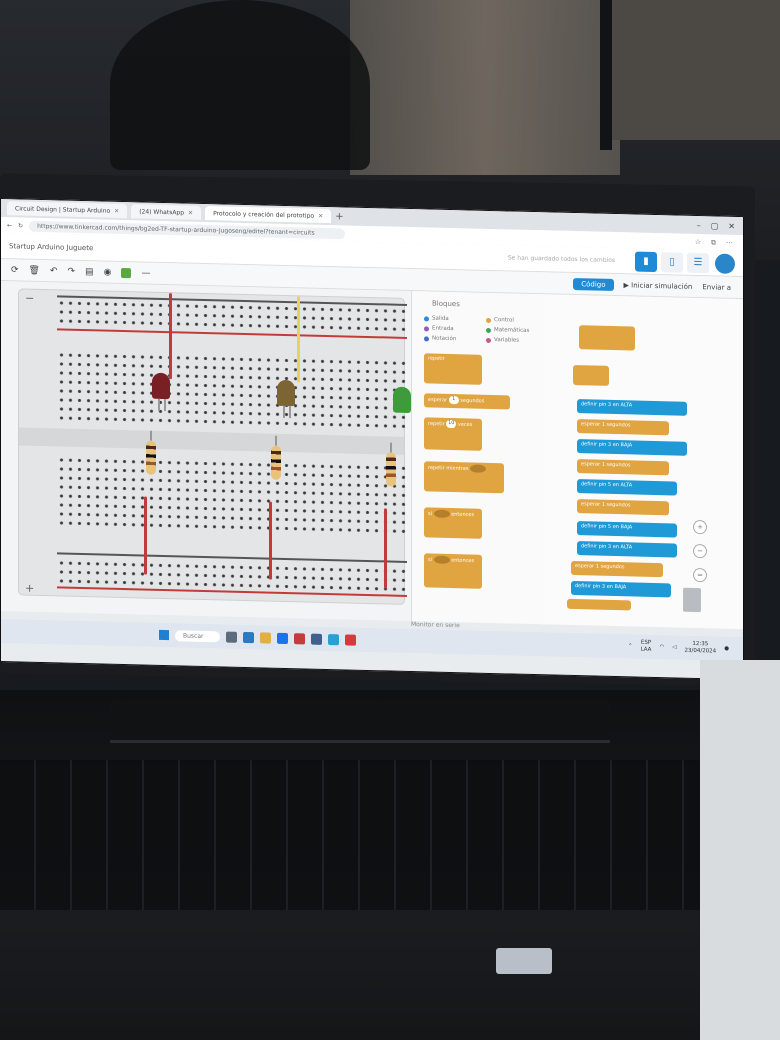  What do you see at coordinates (67, 210) in the screenshot?
I see `browser-tab: Circuit Design | Startup Arduino ✕` at bounding box center [67, 210].